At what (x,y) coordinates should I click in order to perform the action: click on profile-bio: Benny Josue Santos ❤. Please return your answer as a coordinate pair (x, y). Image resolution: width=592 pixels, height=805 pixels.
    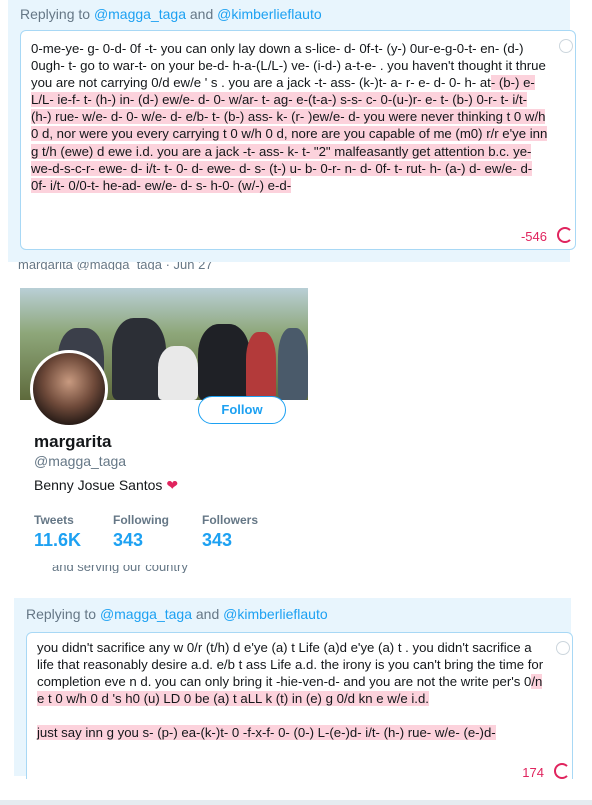
    Looking at the image, I should click on (106, 485).